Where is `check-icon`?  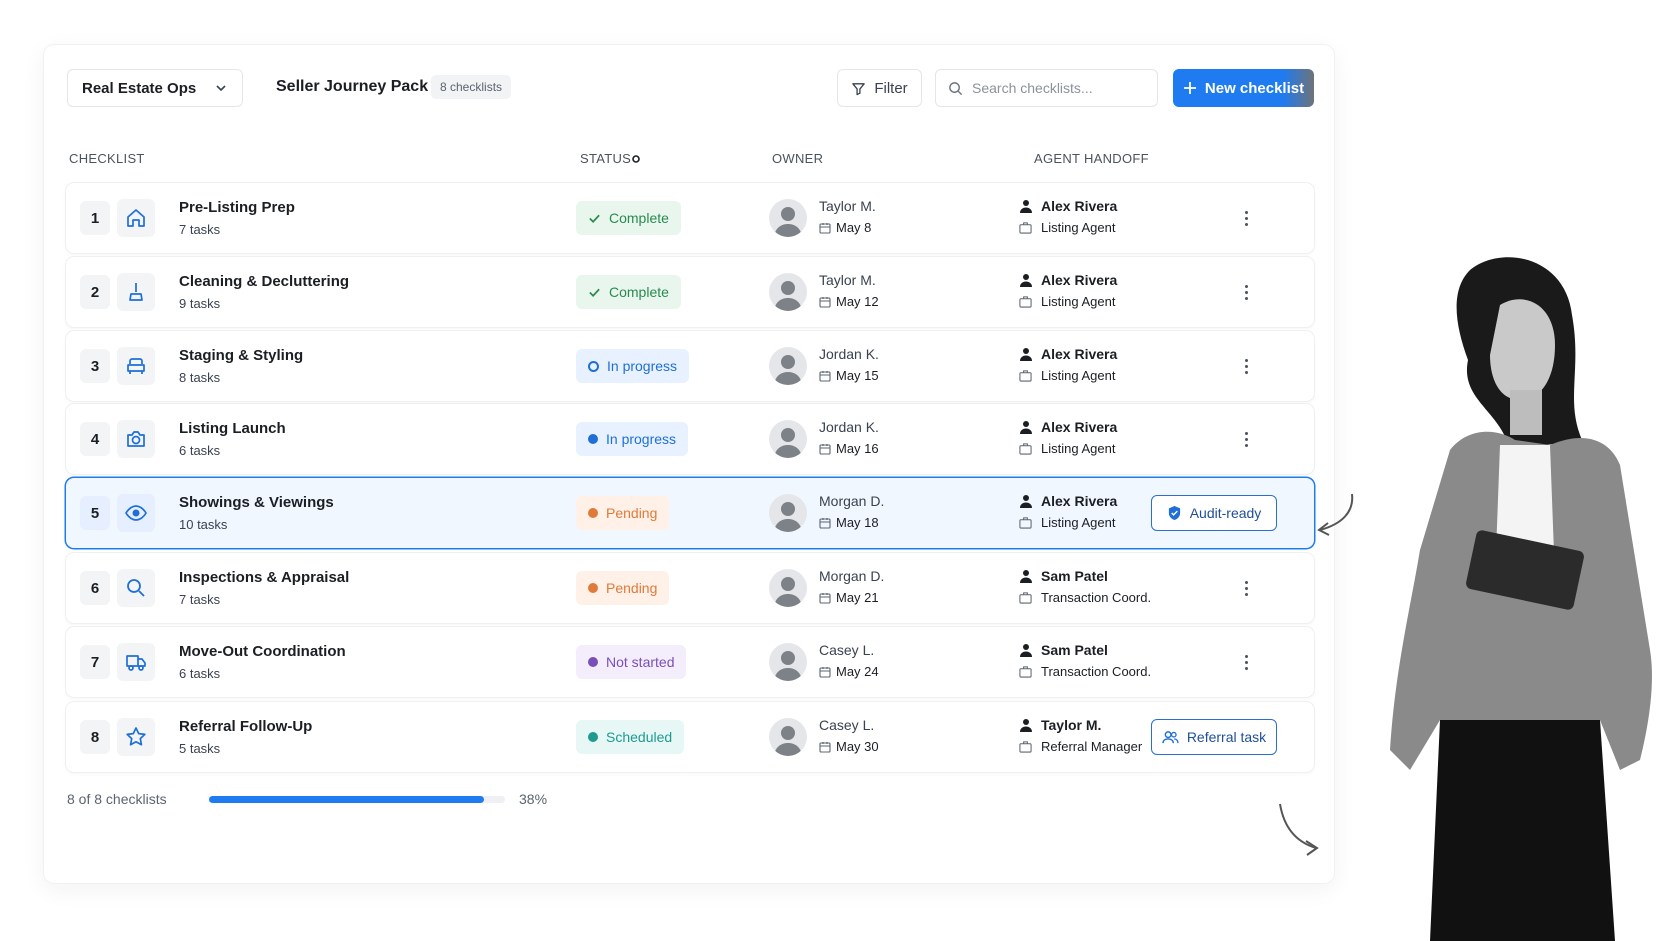
check-icon is located at coordinates (594, 218).